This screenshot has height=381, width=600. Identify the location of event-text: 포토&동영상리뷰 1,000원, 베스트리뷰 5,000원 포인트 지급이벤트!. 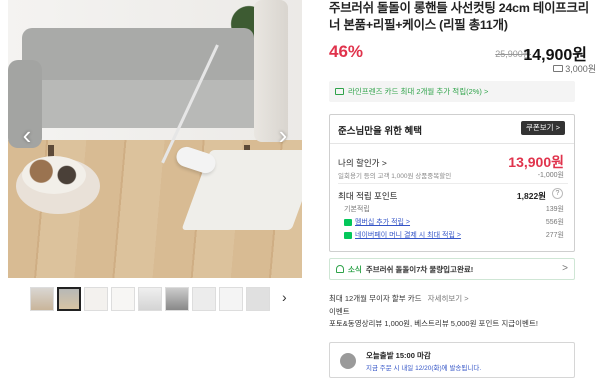
(433, 323).